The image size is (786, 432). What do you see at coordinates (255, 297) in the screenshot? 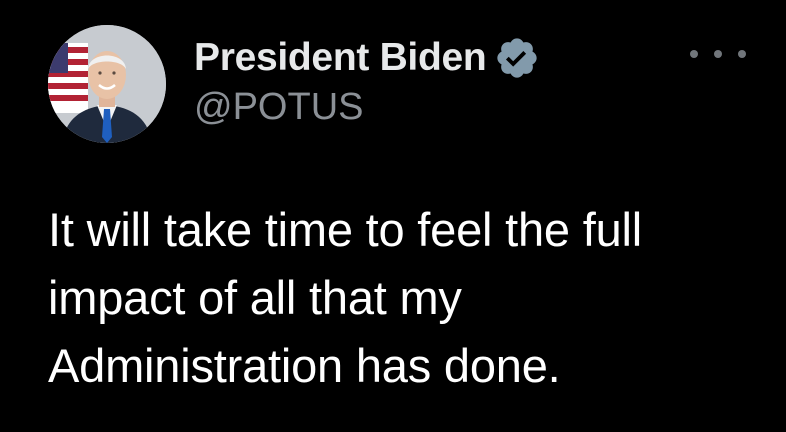
I see `tweet-text-line: impact of all that my` at bounding box center [255, 297].